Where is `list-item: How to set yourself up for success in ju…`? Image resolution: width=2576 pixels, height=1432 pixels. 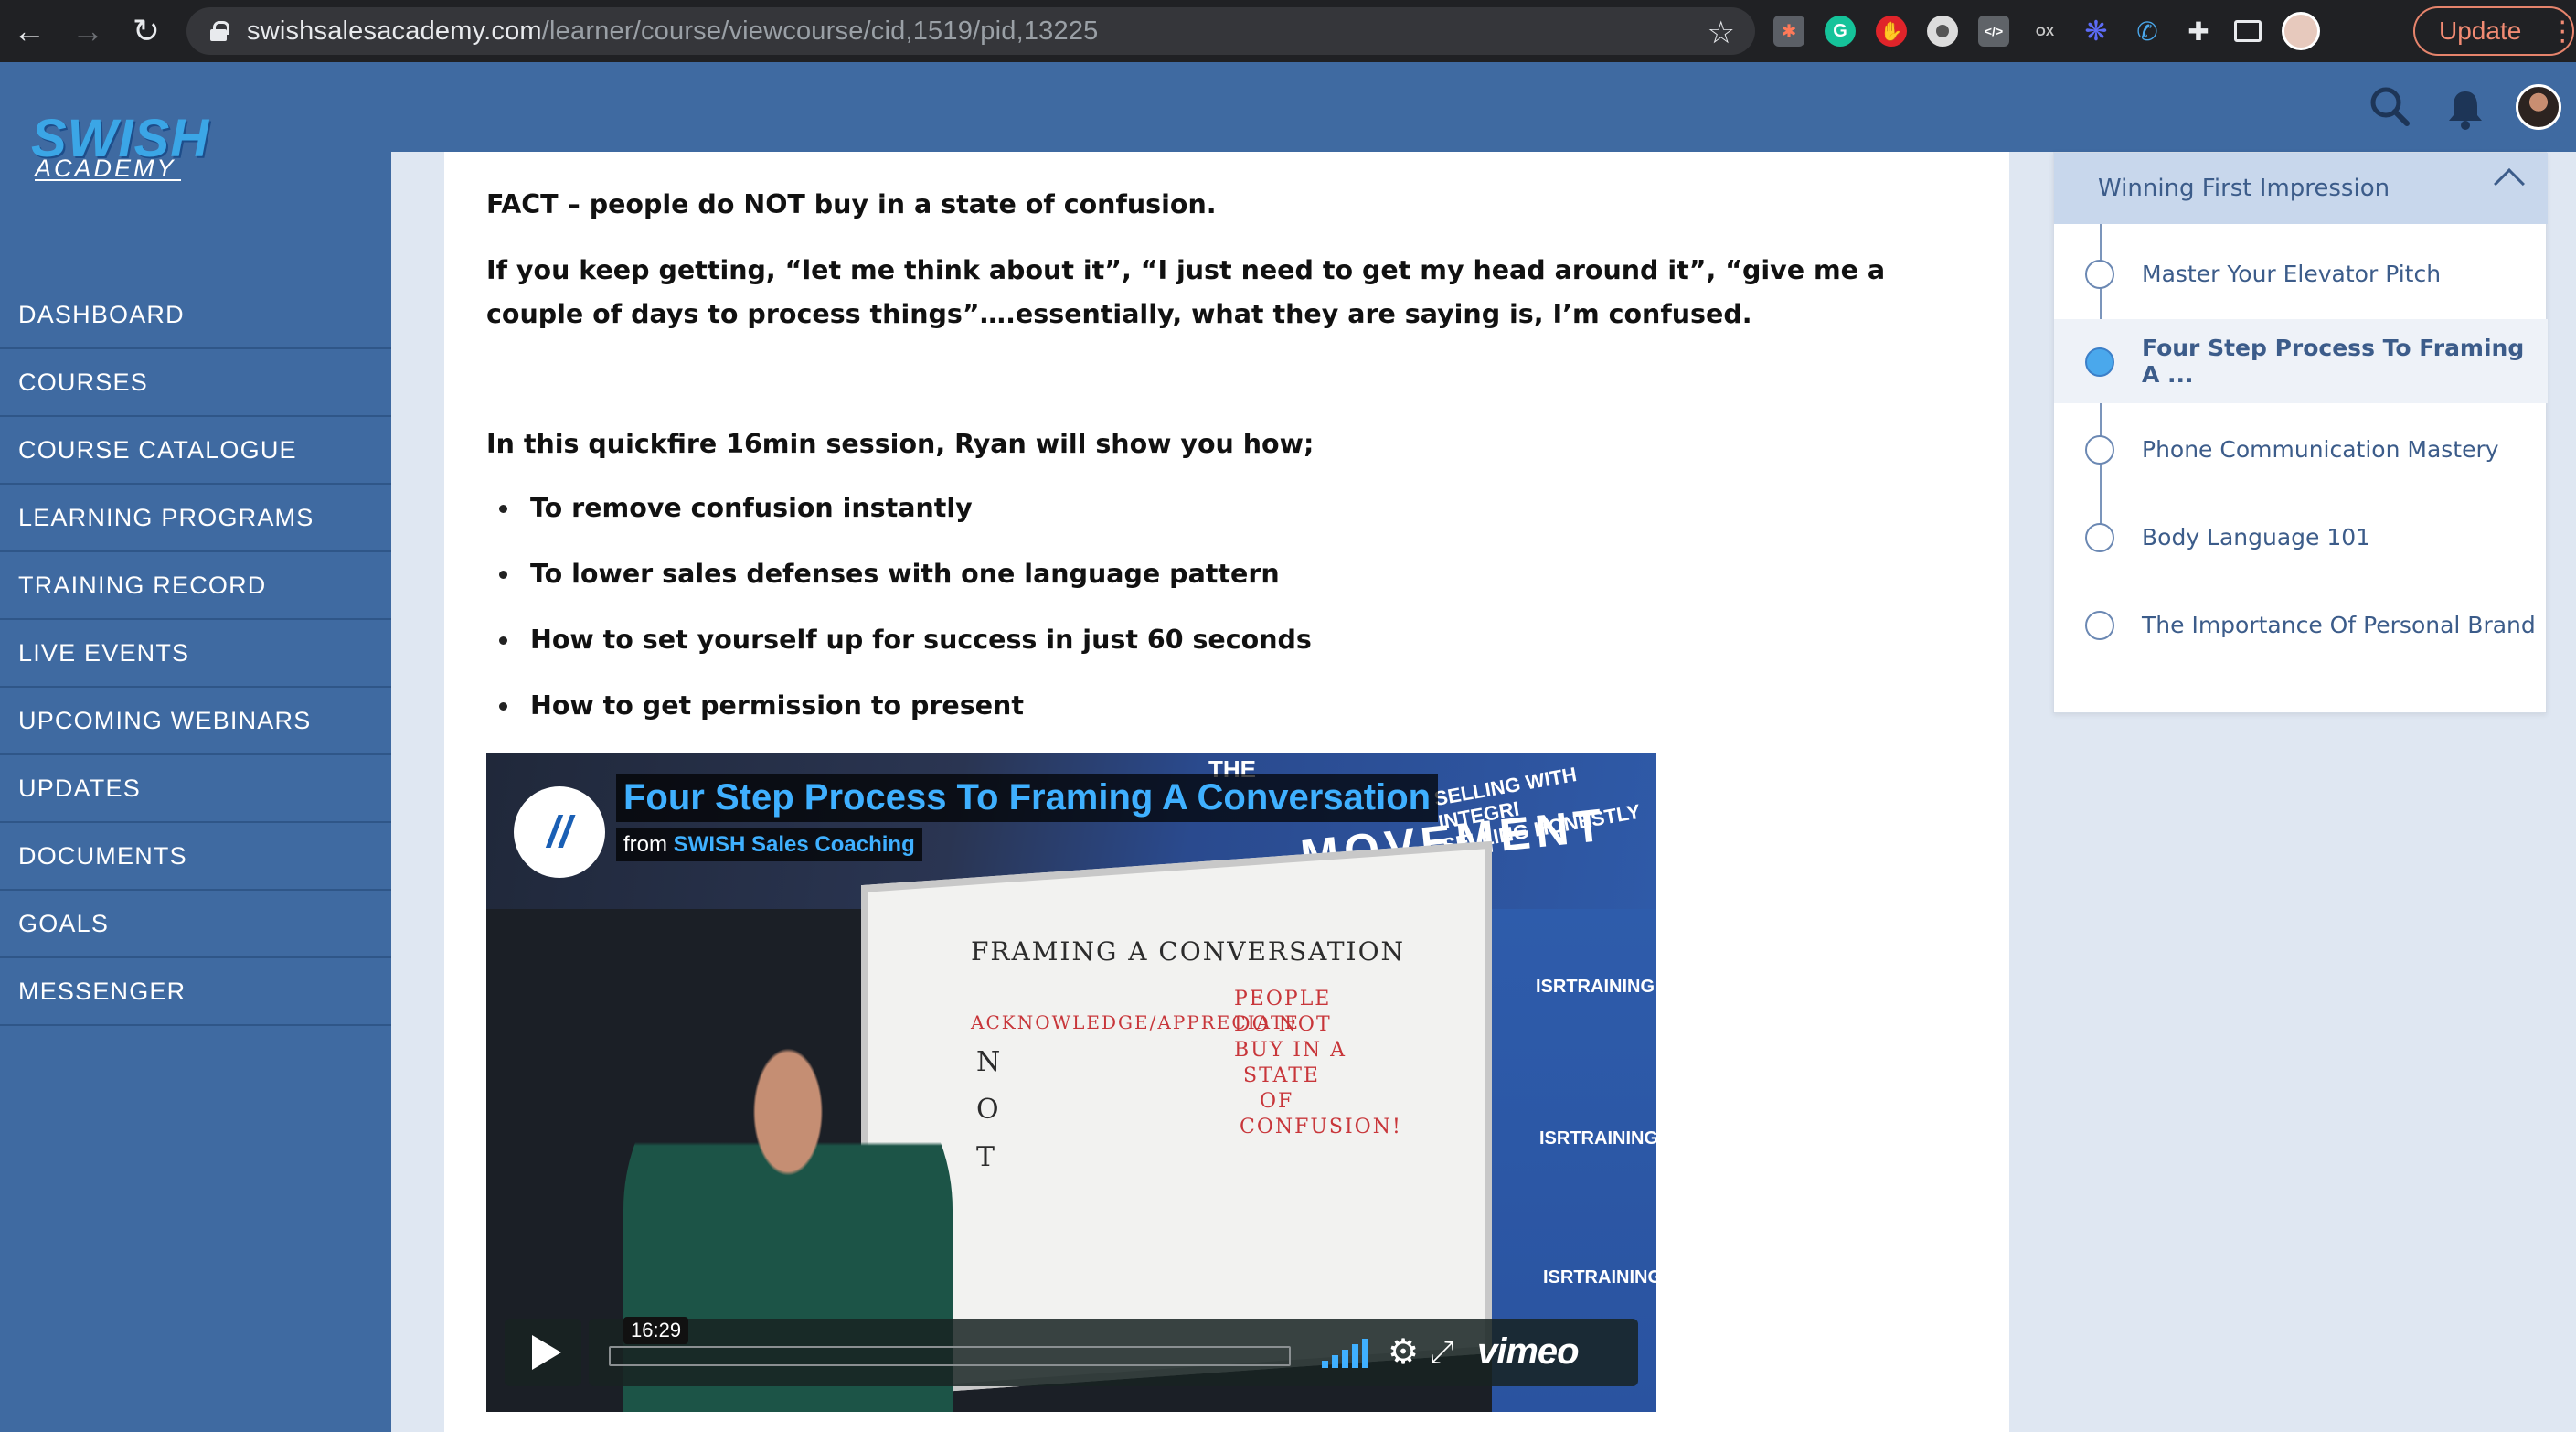 list-item: How to set yourself up for success in ju… is located at coordinates (1235, 651).